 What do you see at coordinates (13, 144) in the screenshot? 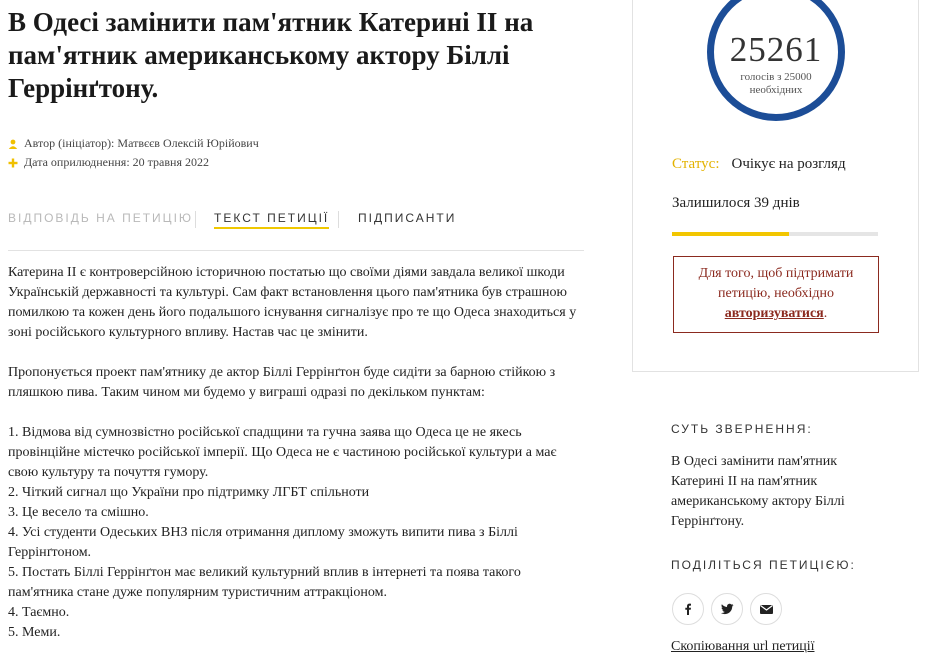
I see `user-icon` at bounding box center [13, 144].